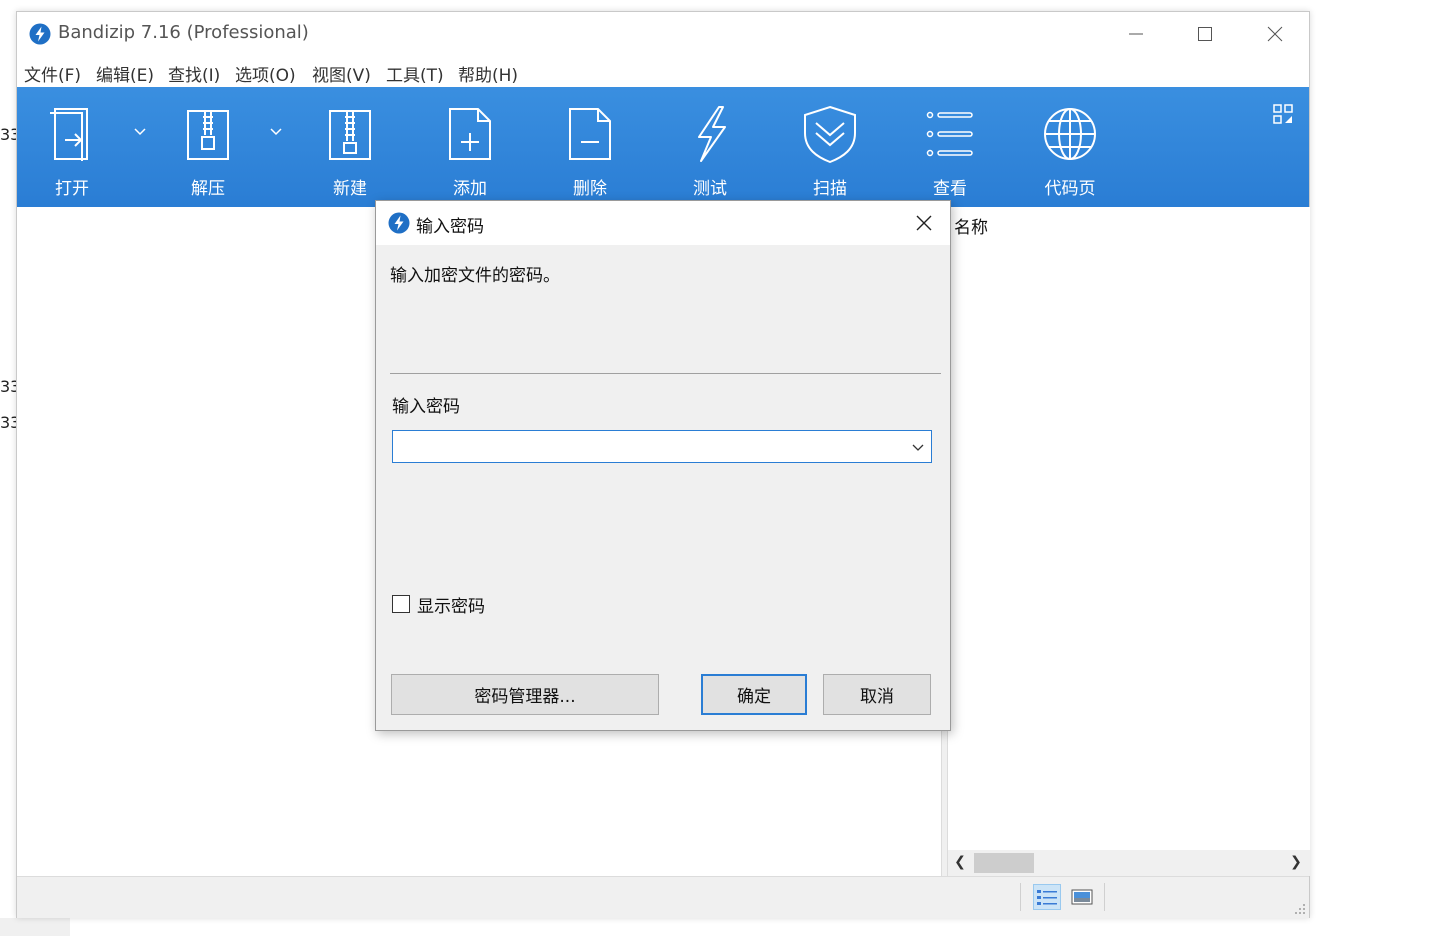  I want to click on minimize-icon, so click(1136, 34).